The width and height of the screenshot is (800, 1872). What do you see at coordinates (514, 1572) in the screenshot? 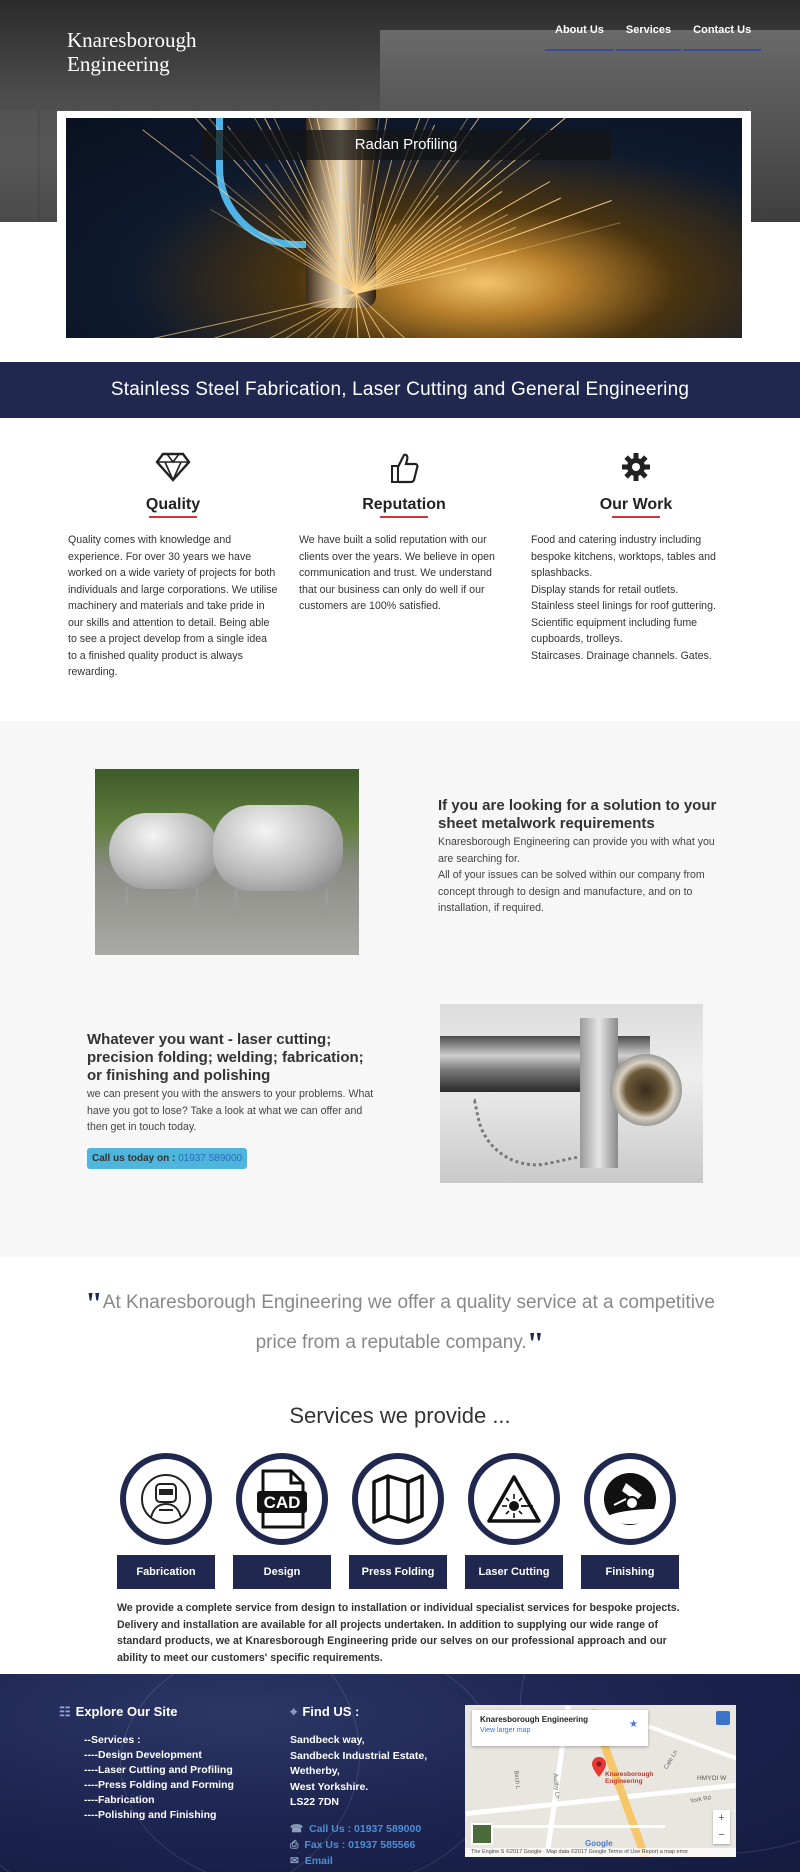
I see `service-label: Laser Cutting` at bounding box center [514, 1572].